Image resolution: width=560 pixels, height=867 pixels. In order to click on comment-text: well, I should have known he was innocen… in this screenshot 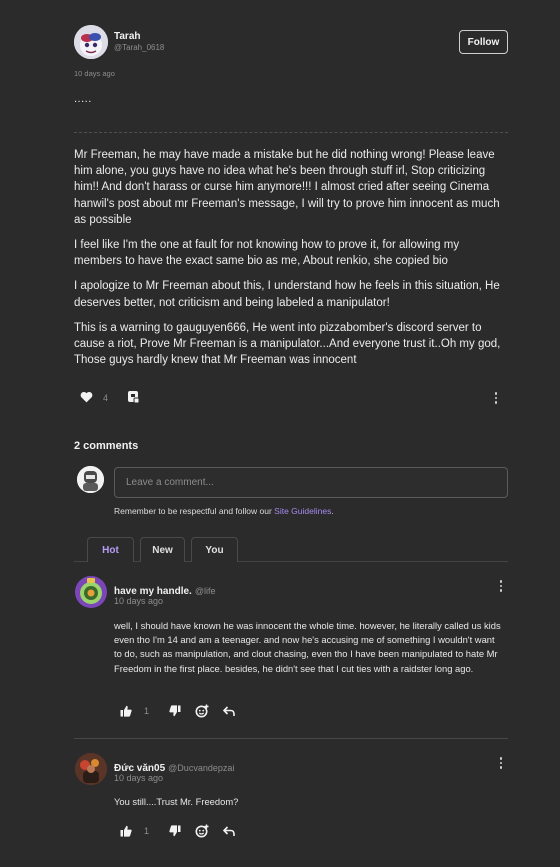, I will do `click(307, 647)`.